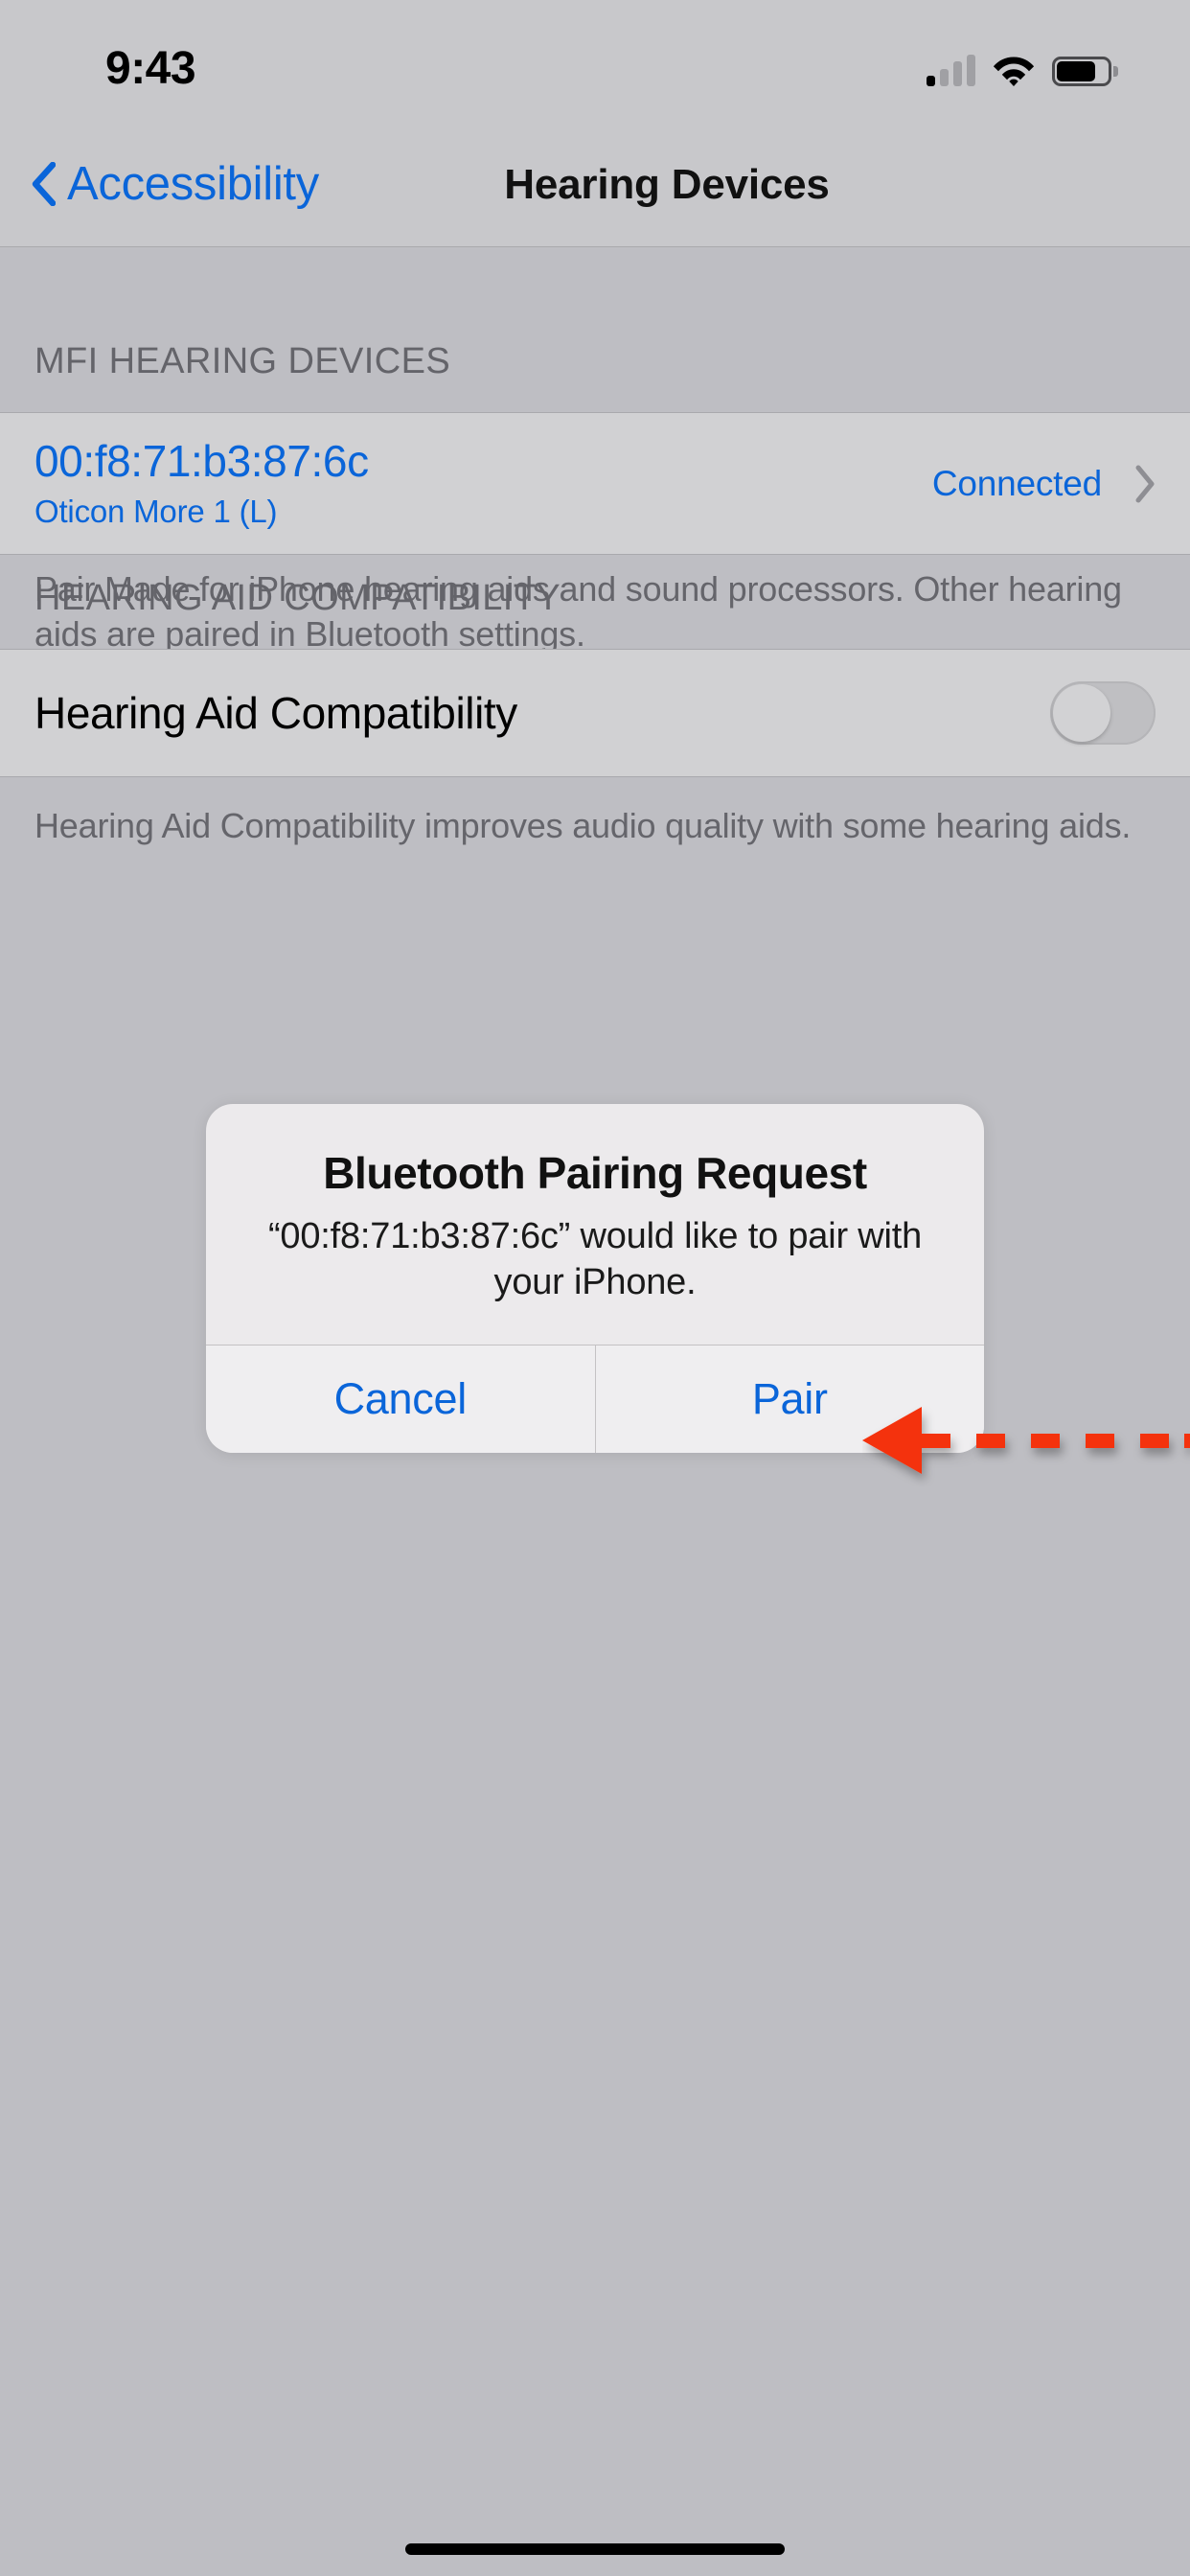  Describe the element at coordinates (1014, 71) in the screenshot. I see `wifi-icon` at that location.